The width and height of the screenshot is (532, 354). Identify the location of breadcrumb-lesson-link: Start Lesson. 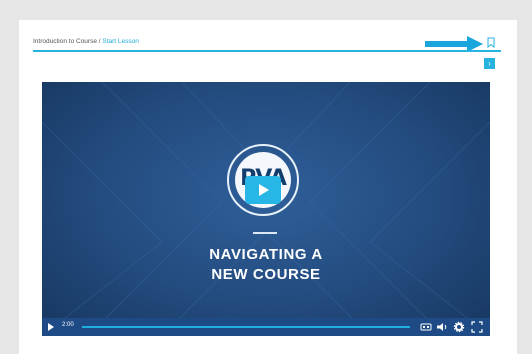
(120, 41).